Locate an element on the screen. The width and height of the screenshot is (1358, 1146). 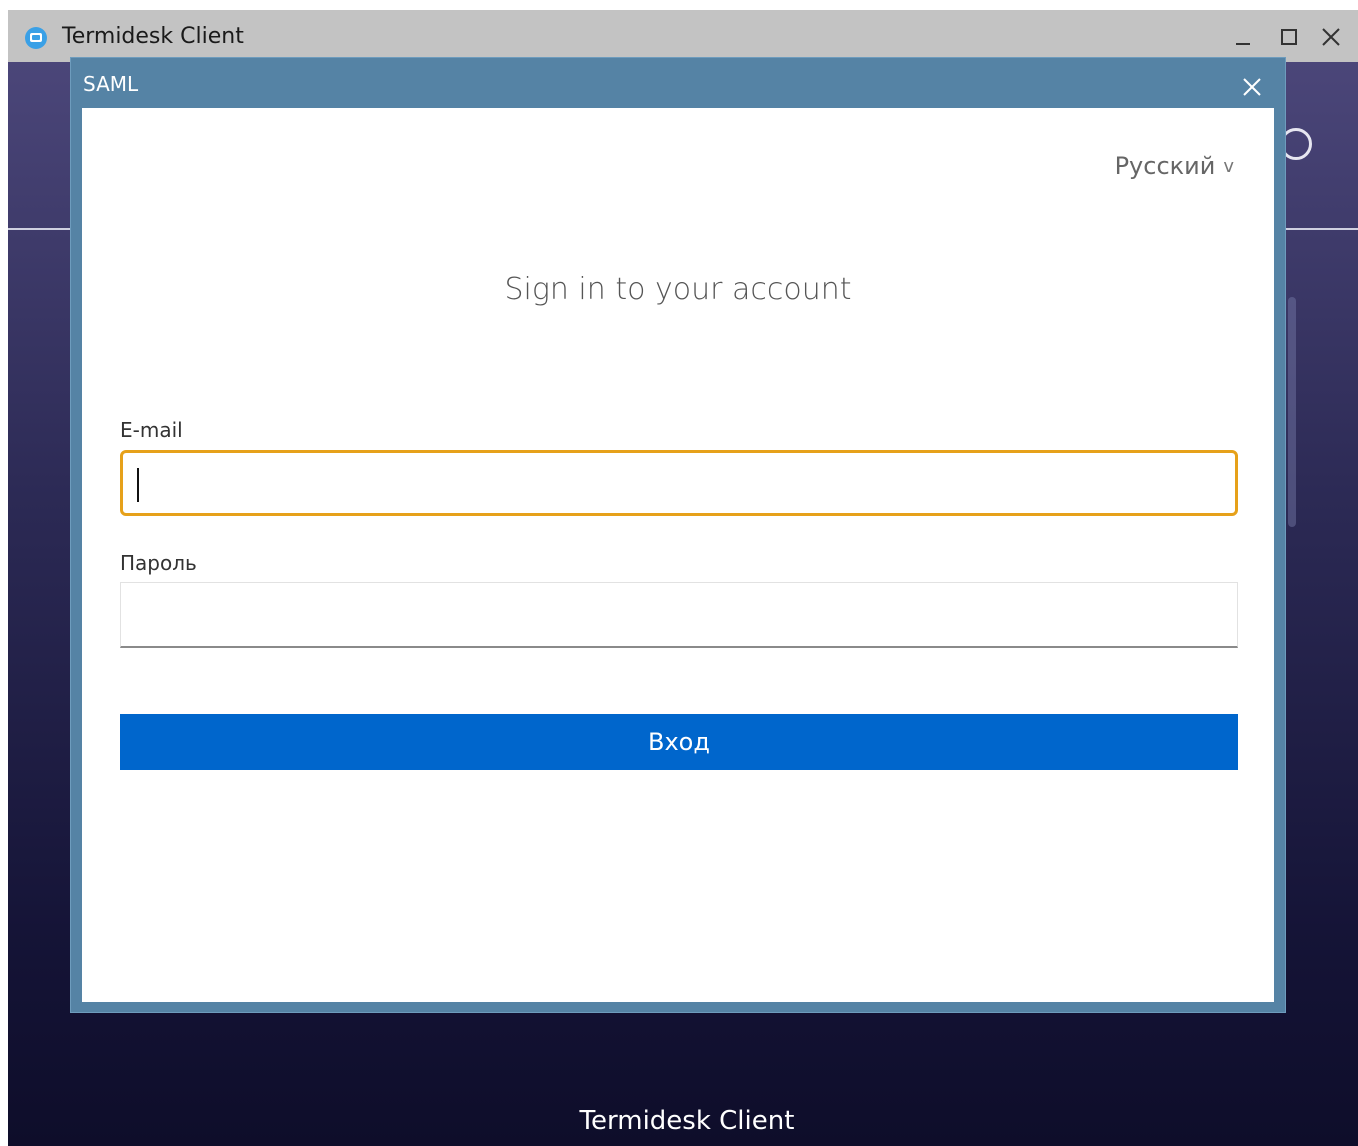
app-titlebar: Termidesk Client is located at coordinates (683, 36).